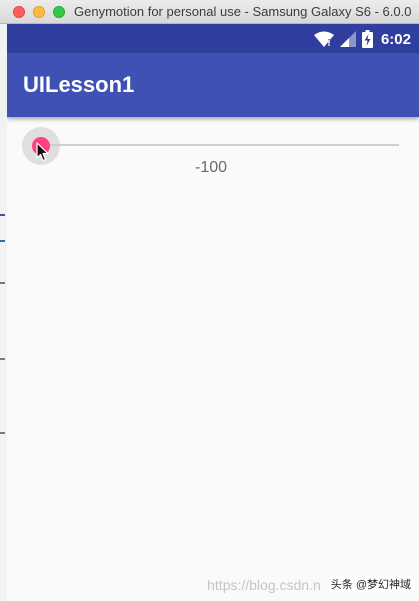  Describe the element at coordinates (39, 12) in the screenshot. I see `window-minimize-button` at that location.